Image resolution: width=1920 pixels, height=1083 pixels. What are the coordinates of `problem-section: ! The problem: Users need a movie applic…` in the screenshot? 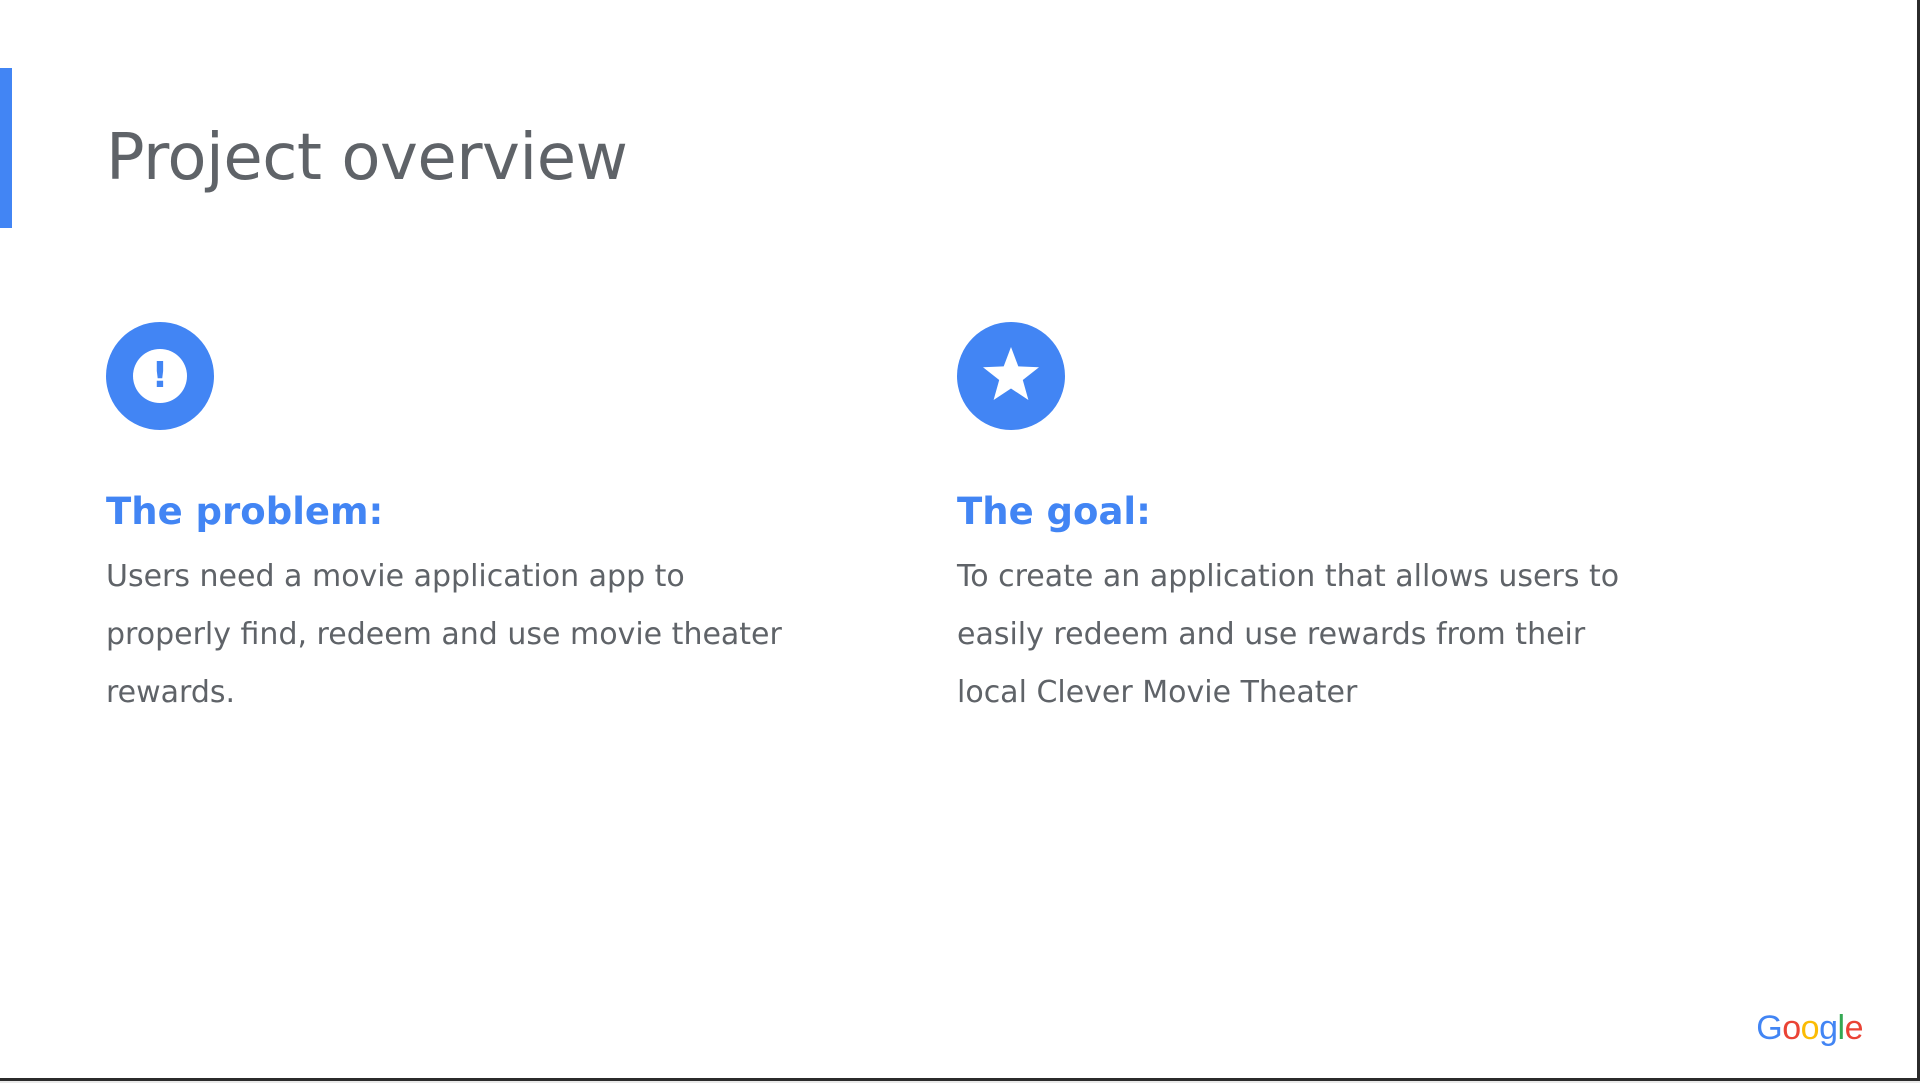 It's located at (456, 522).